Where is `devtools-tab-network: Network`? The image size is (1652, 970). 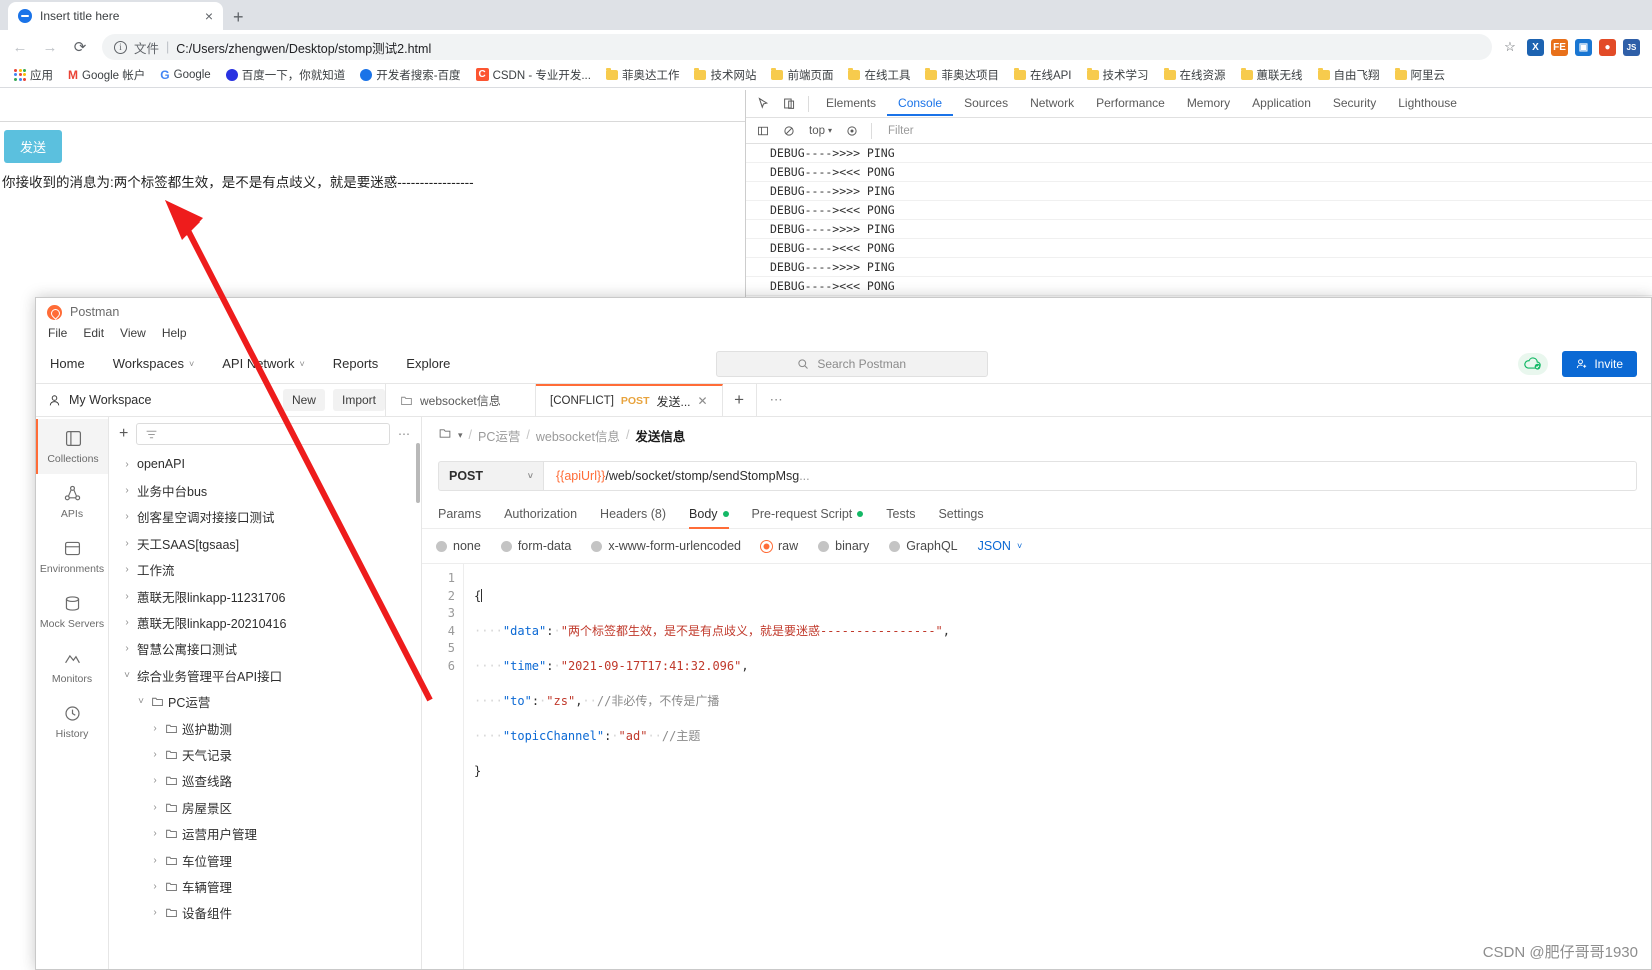
devtools-tab-network: Network is located at coordinates (1052, 103).